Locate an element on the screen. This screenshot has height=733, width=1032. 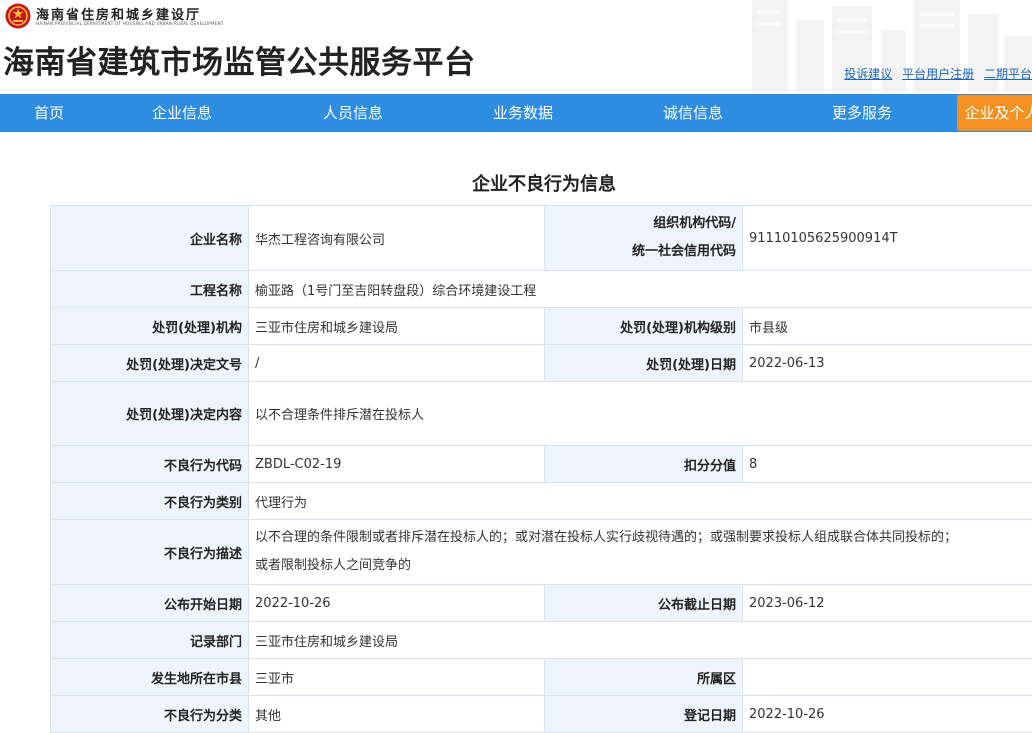
behavior-category-value: 代理行为 is located at coordinates (640, 501).